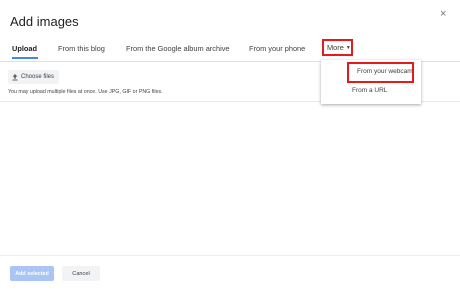 This screenshot has height=293, width=460. Describe the element at coordinates (24, 48) in the screenshot. I see `tab-upload: Upload` at that location.